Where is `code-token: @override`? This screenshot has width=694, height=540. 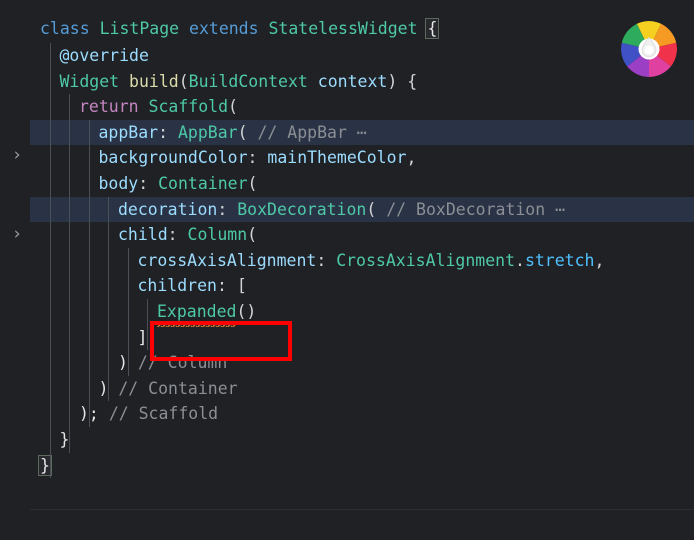
code-token: @override is located at coordinates (104, 55).